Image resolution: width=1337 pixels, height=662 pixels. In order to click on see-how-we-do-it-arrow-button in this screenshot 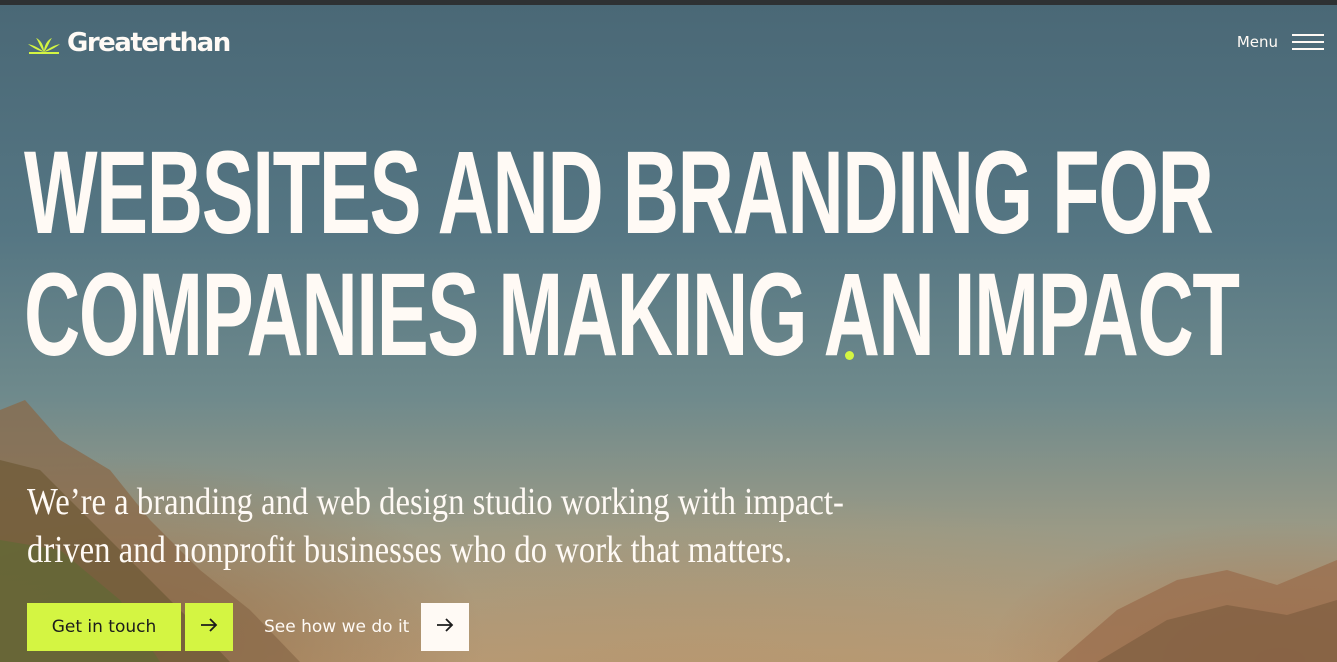, I will do `click(445, 627)`.